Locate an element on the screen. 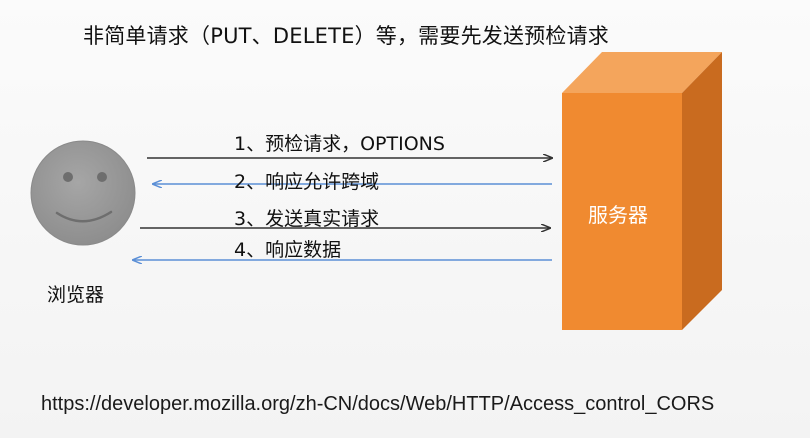 The image size is (810, 438). server-box-icon is located at coordinates (642, 191).